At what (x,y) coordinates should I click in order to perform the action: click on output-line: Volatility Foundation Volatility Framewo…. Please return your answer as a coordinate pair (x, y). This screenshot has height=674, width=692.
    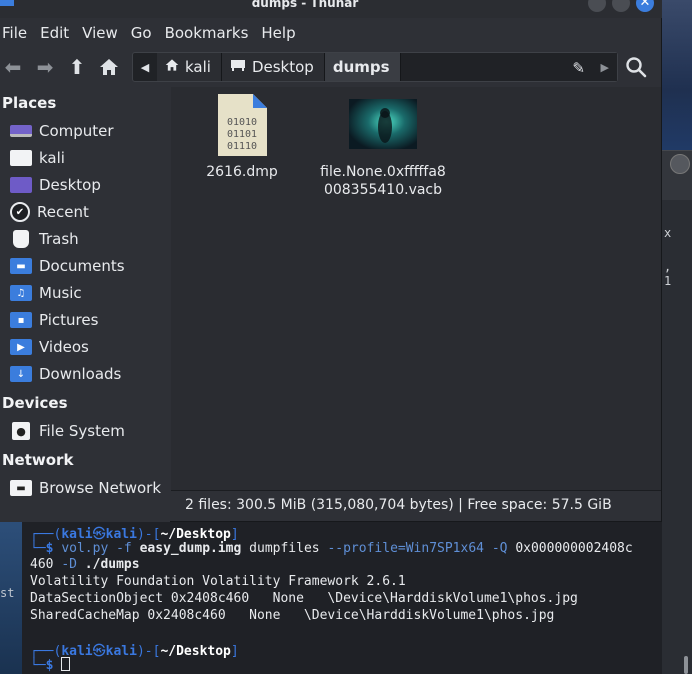
    Looking at the image, I should click on (218, 581).